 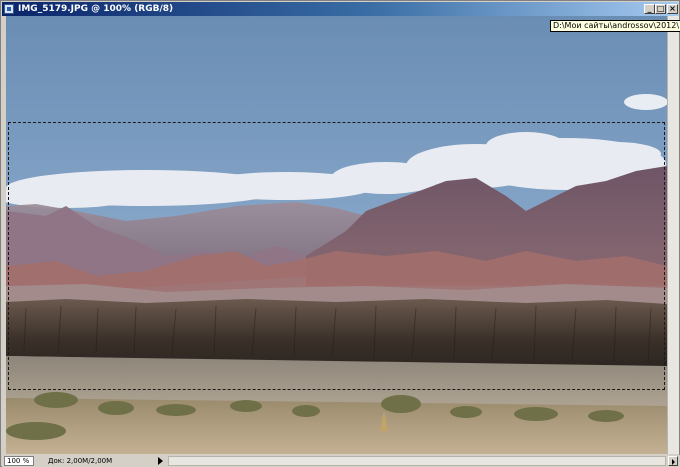 I want to click on window-title: IMG_5179.JPG @ 100% (RGB/8), so click(x=96, y=9).